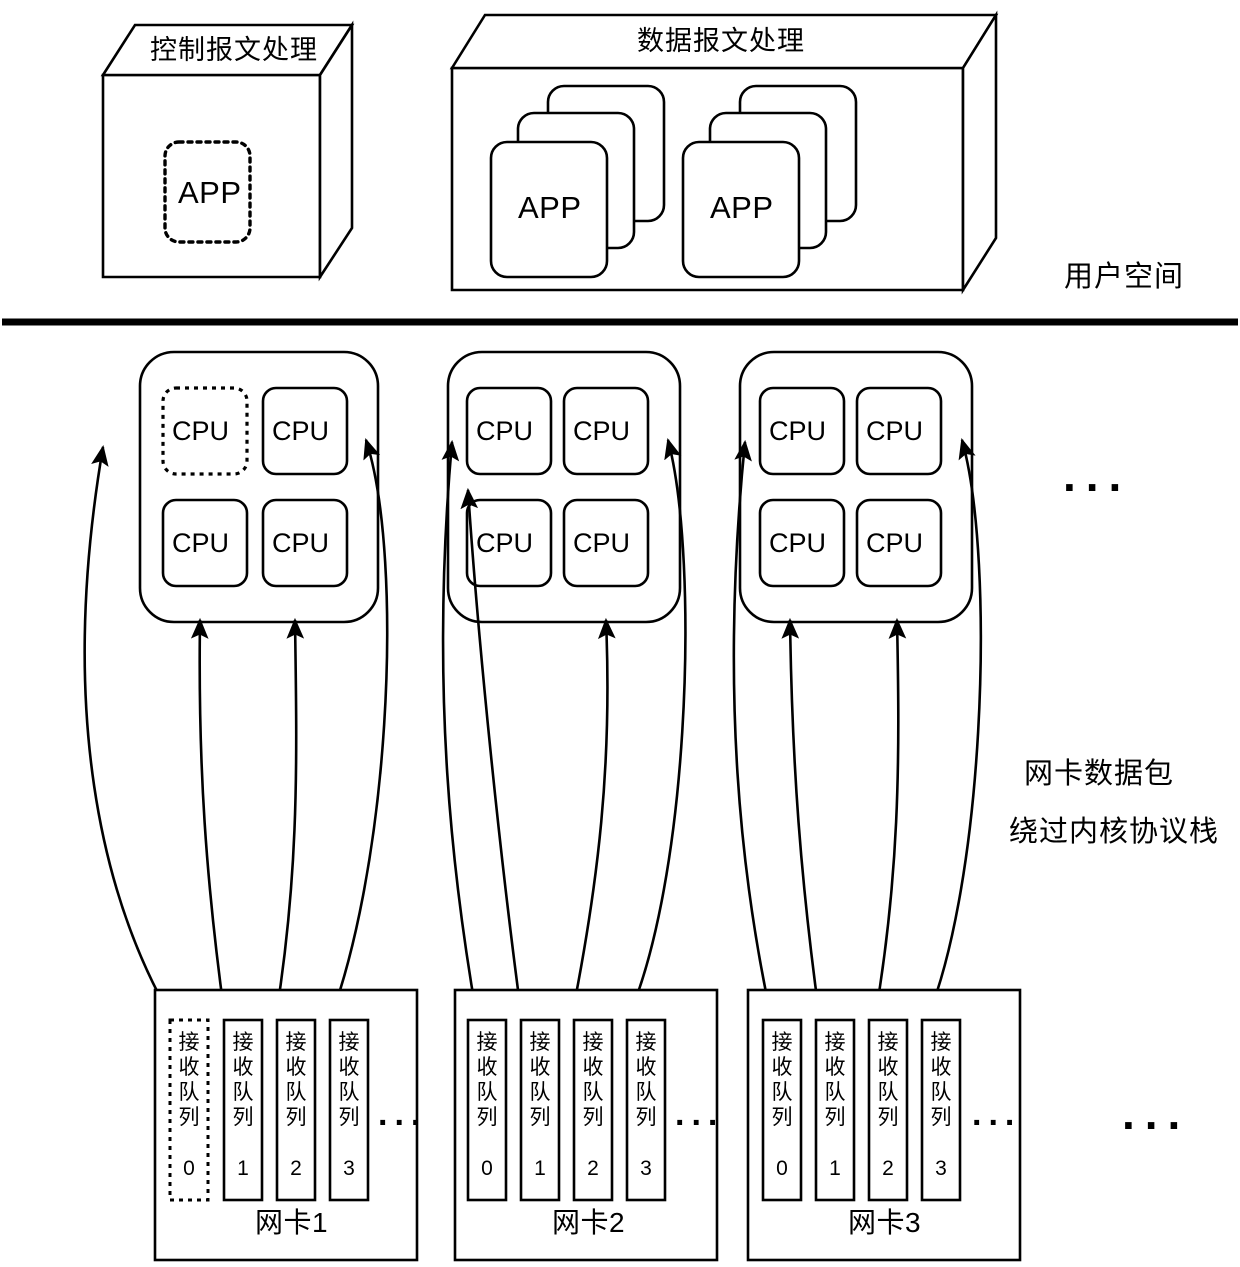 This screenshot has height=1267, width=1240. I want to click on cpu-box-dashed, so click(205, 431).